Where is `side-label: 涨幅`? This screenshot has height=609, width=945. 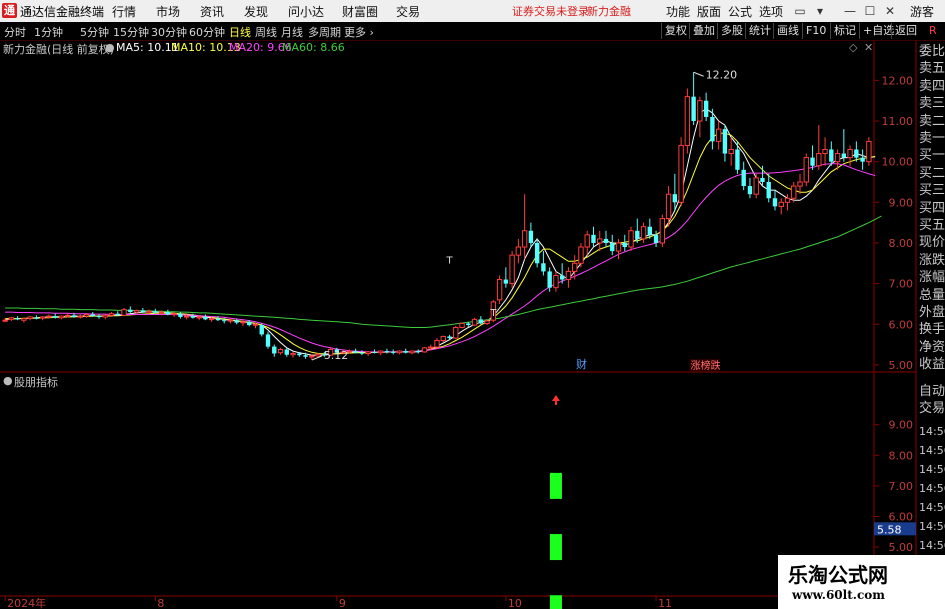 side-label: 涨幅 is located at coordinates (932, 278).